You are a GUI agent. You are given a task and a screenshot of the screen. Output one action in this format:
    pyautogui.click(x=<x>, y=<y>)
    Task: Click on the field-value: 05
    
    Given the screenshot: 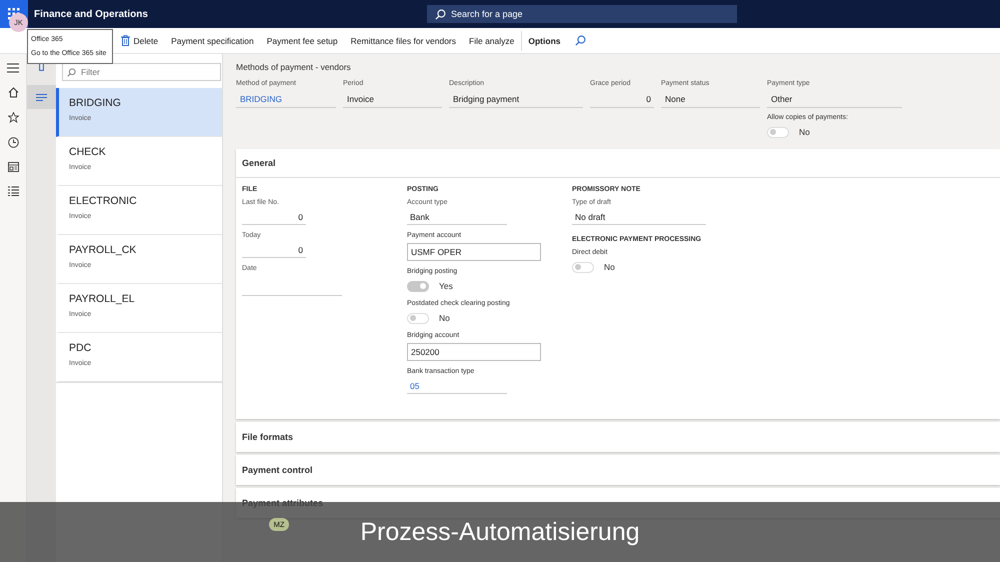 What is the action you would take?
    pyautogui.click(x=457, y=386)
    